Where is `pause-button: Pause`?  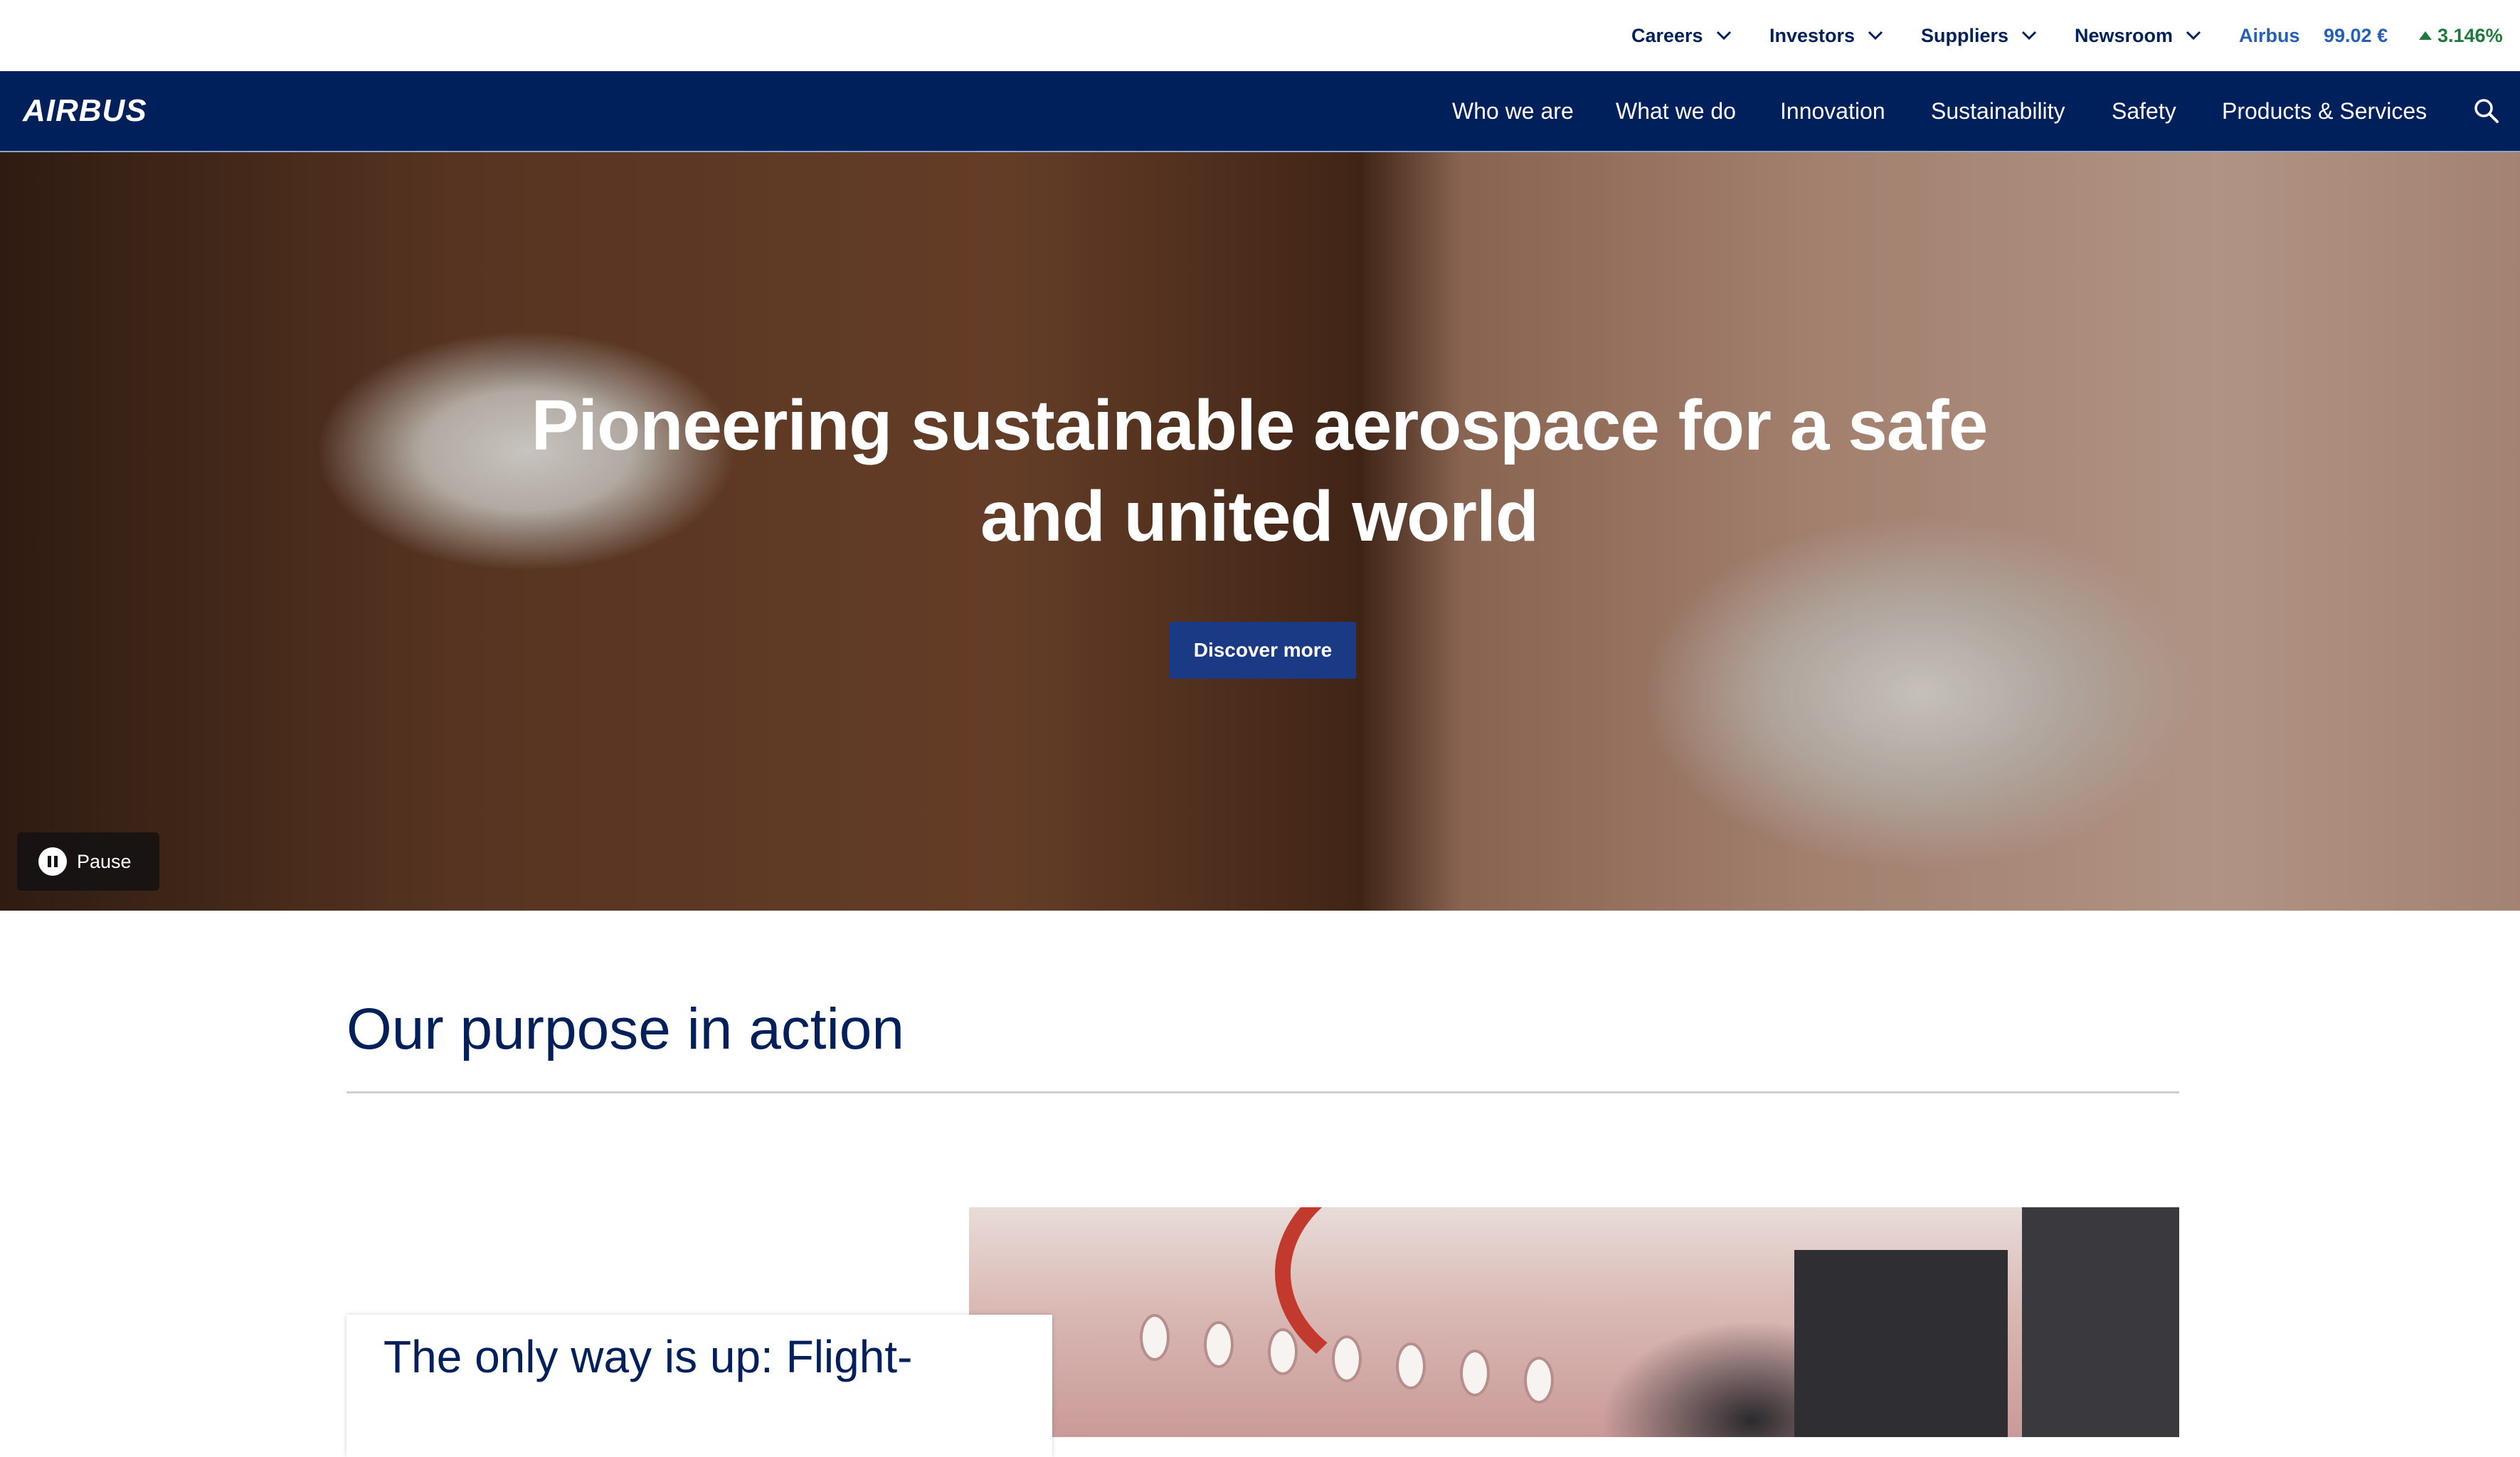
pause-button: Pause is located at coordinates (88, 861).